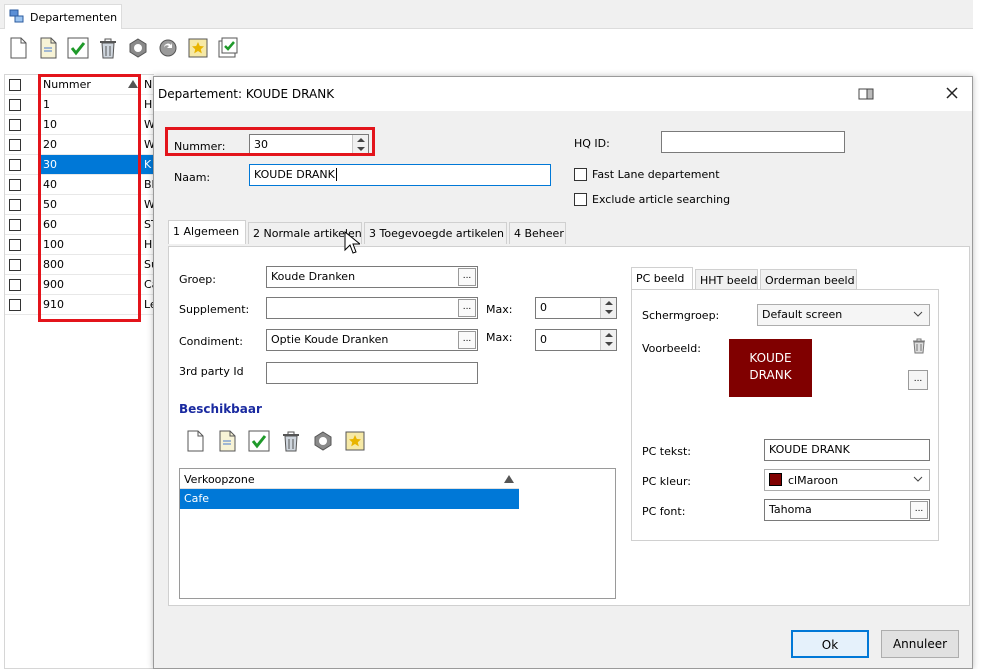 The height and width of the screenshot is (669, 983). Describe the element at coordinates (952, 94) in the screenshot. I see `close-icon` at that location.